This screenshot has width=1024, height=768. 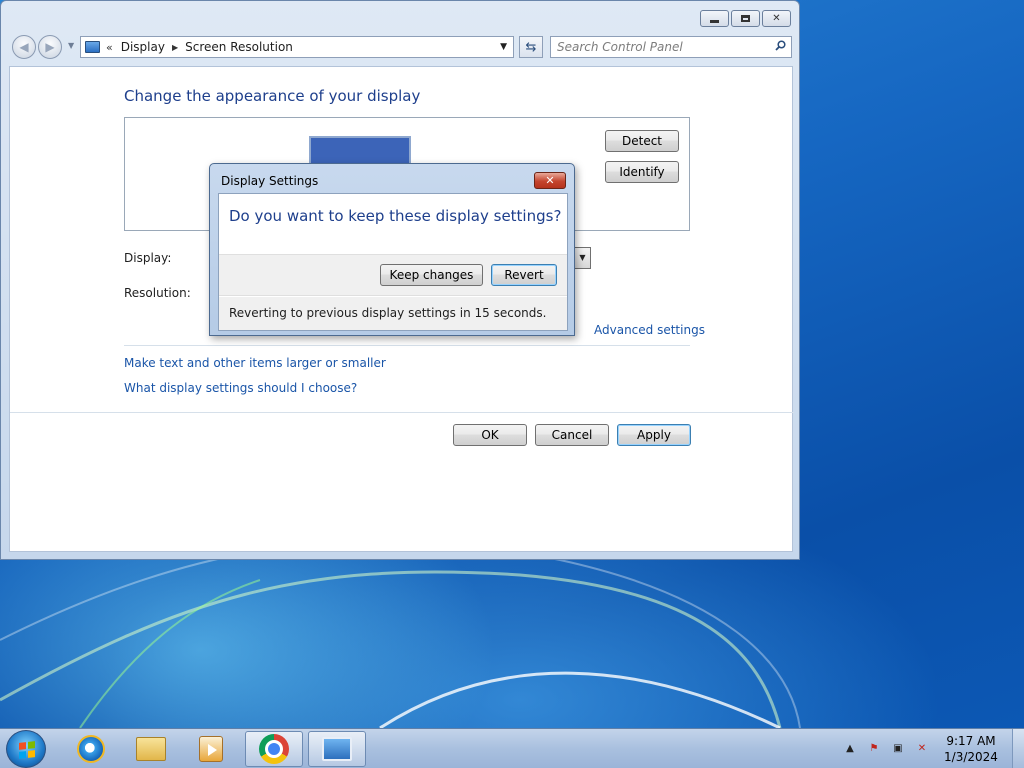 I want to click on address-bar: « Display ▶ Screen Resolution ▼, so click(x=297, y=47).